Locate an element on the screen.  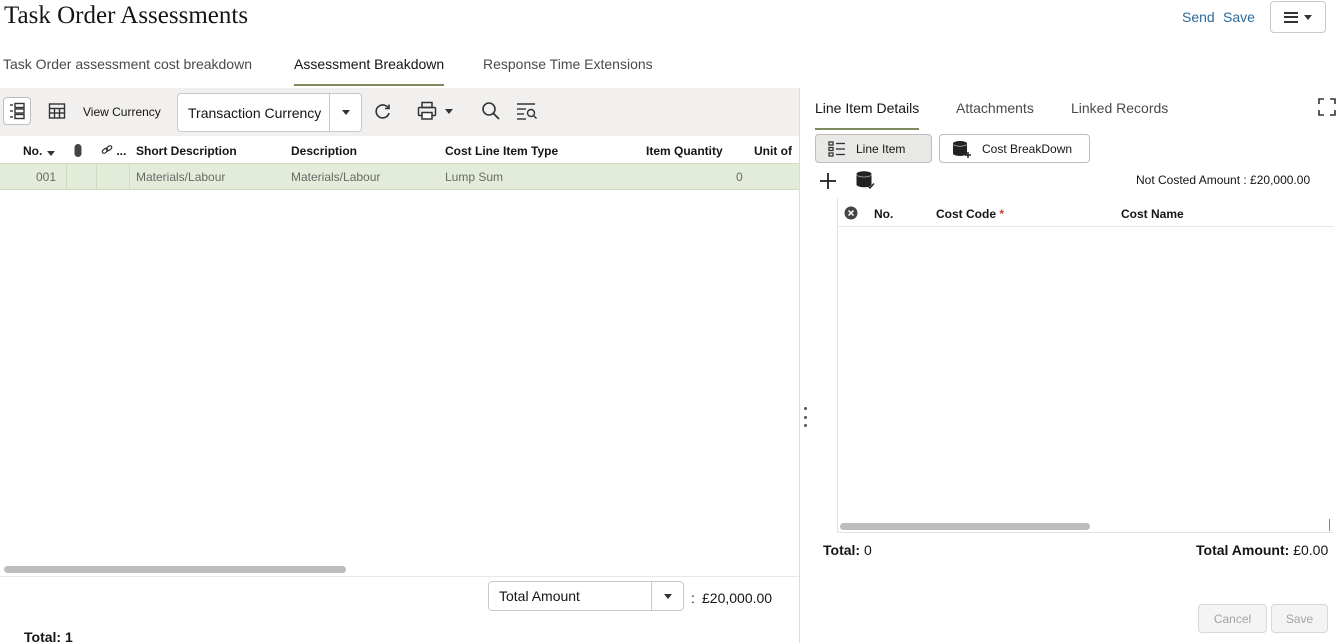
currency-select-value: Transaction Currency is located at coordinates (255, 112).